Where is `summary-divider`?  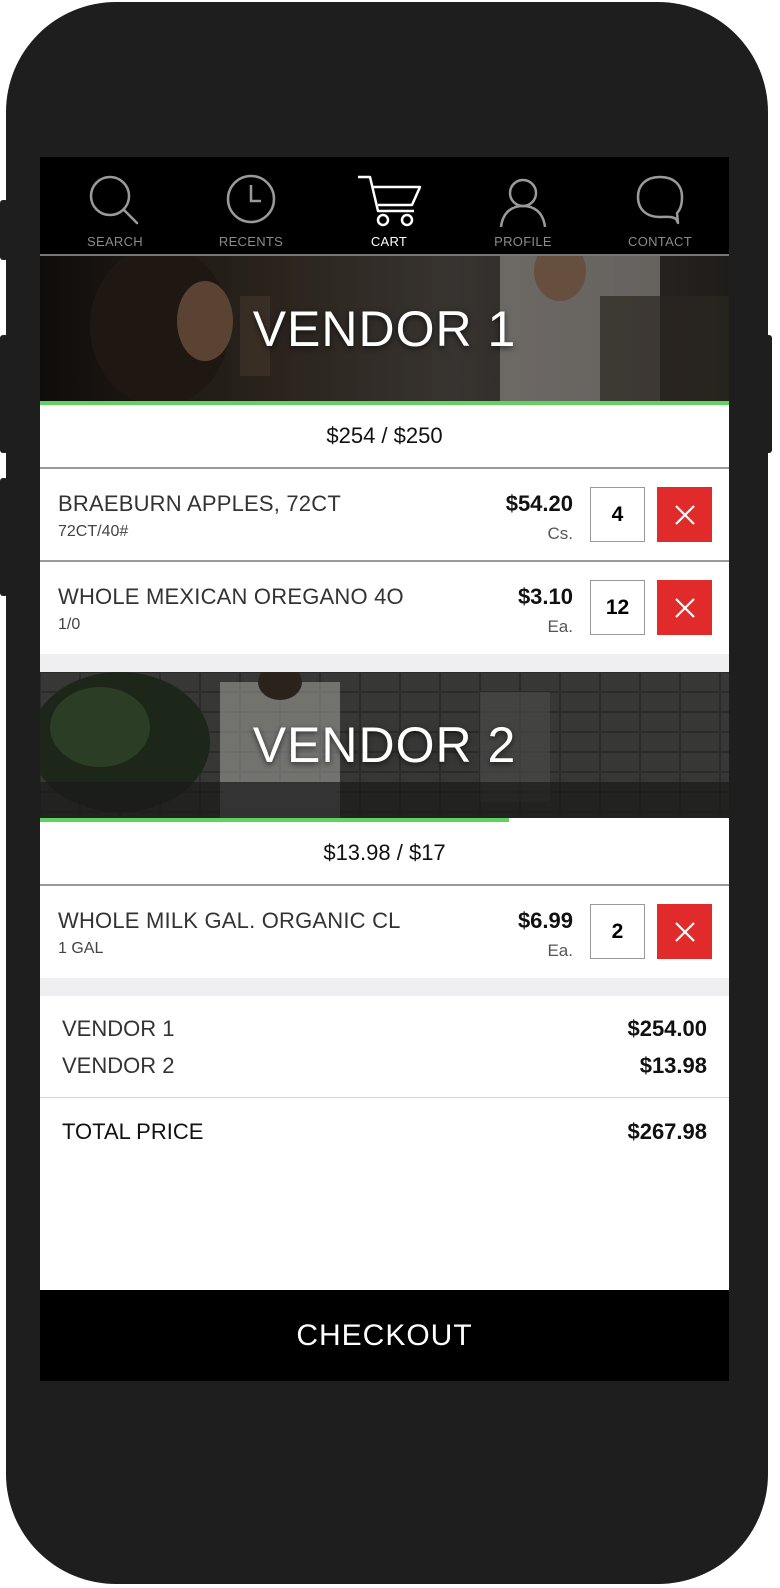
summary-divider is located at coordinates (384, 1097).